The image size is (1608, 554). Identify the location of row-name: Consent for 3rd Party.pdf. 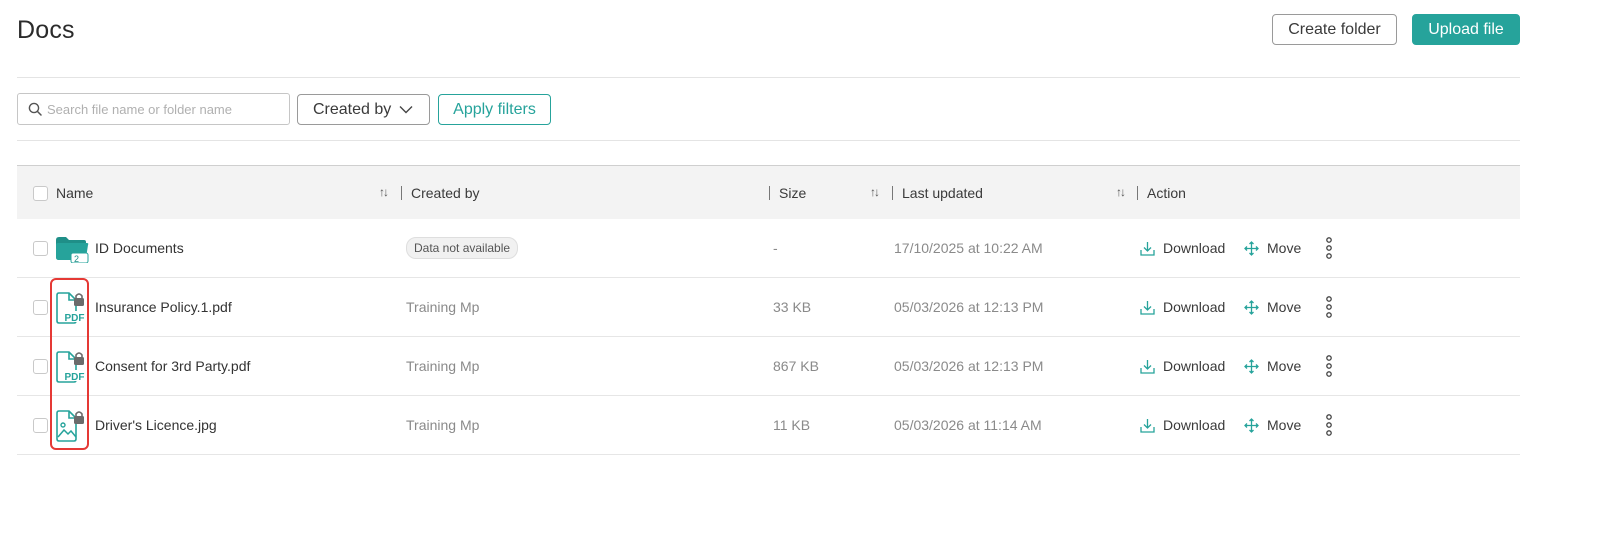
(172, 366).